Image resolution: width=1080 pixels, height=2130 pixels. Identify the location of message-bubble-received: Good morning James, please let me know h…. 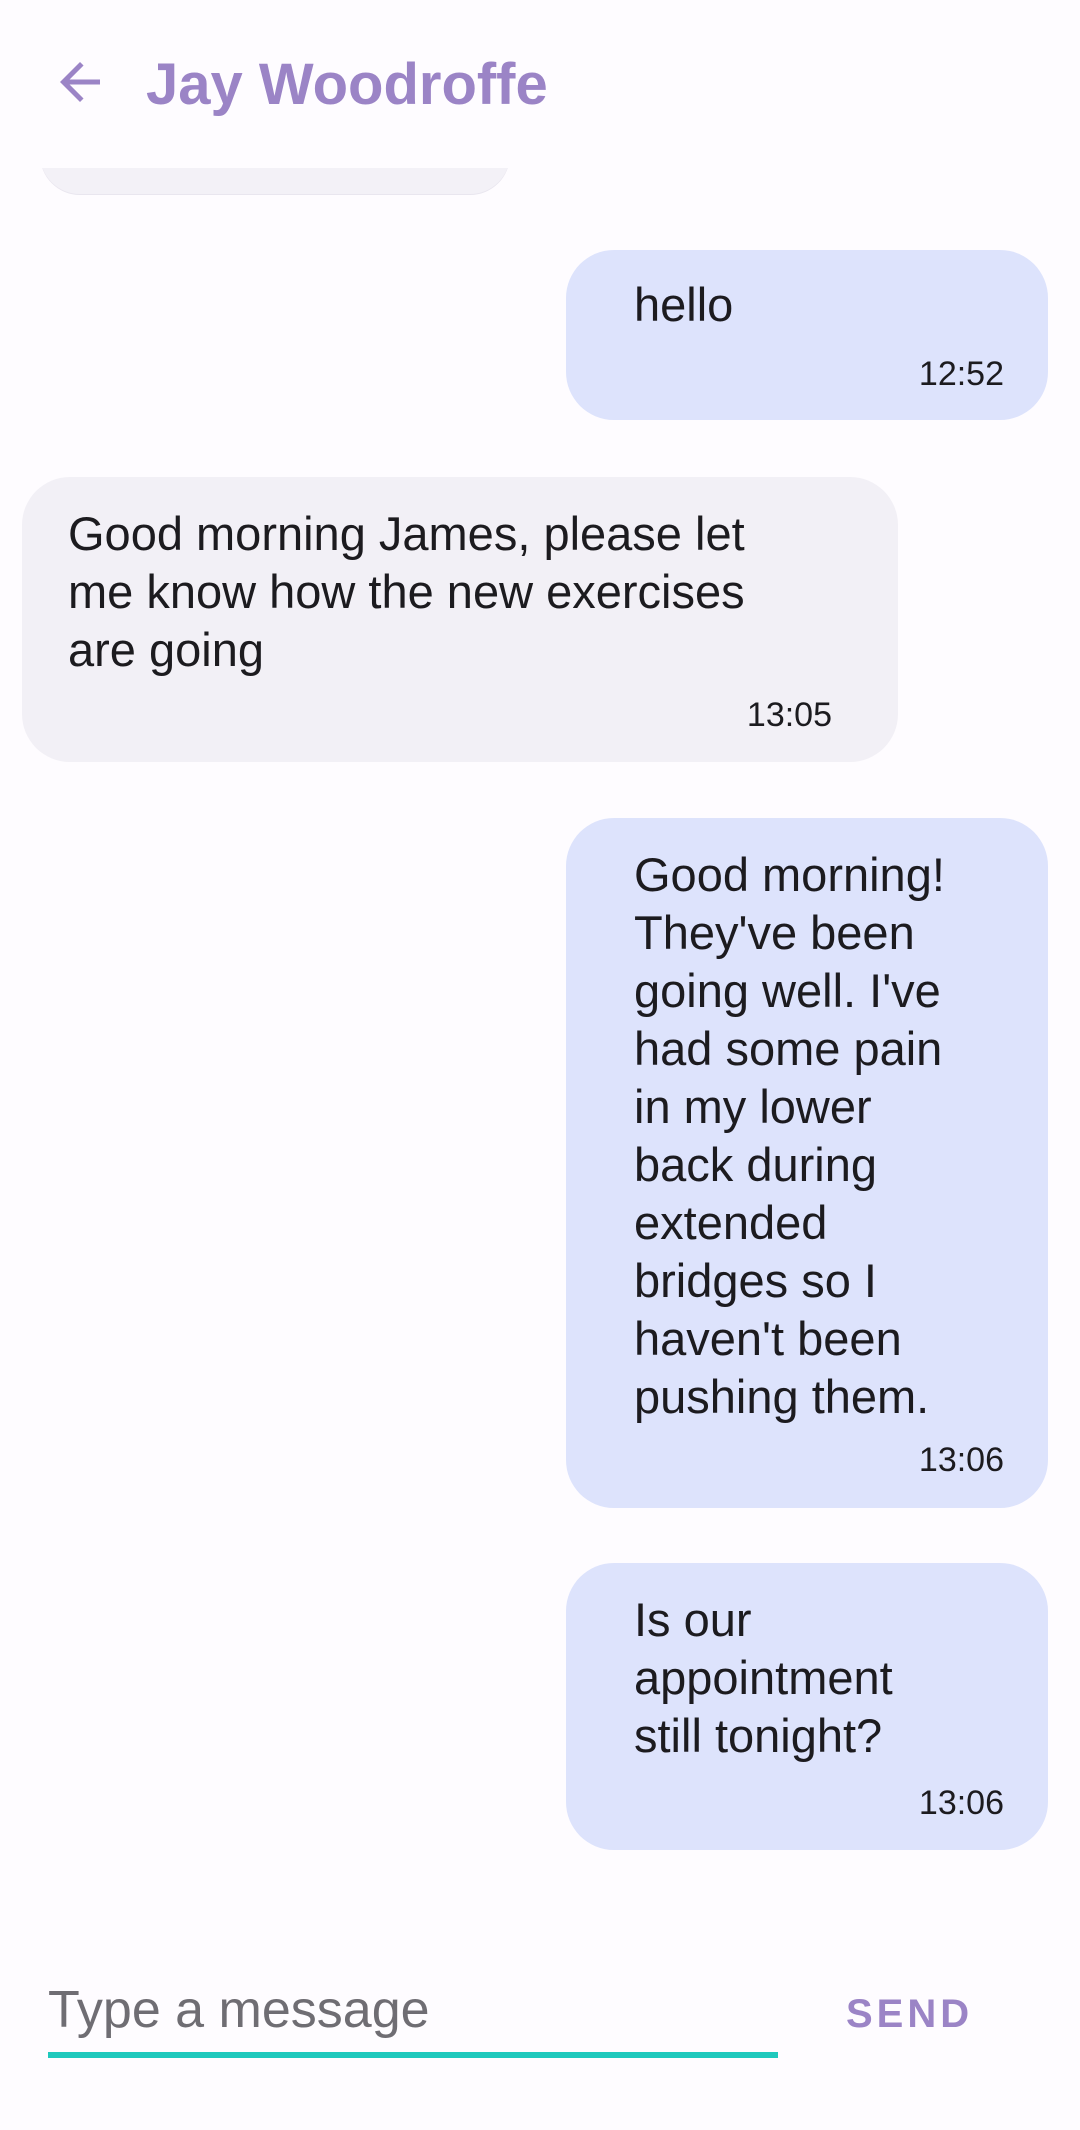
(460, 619).